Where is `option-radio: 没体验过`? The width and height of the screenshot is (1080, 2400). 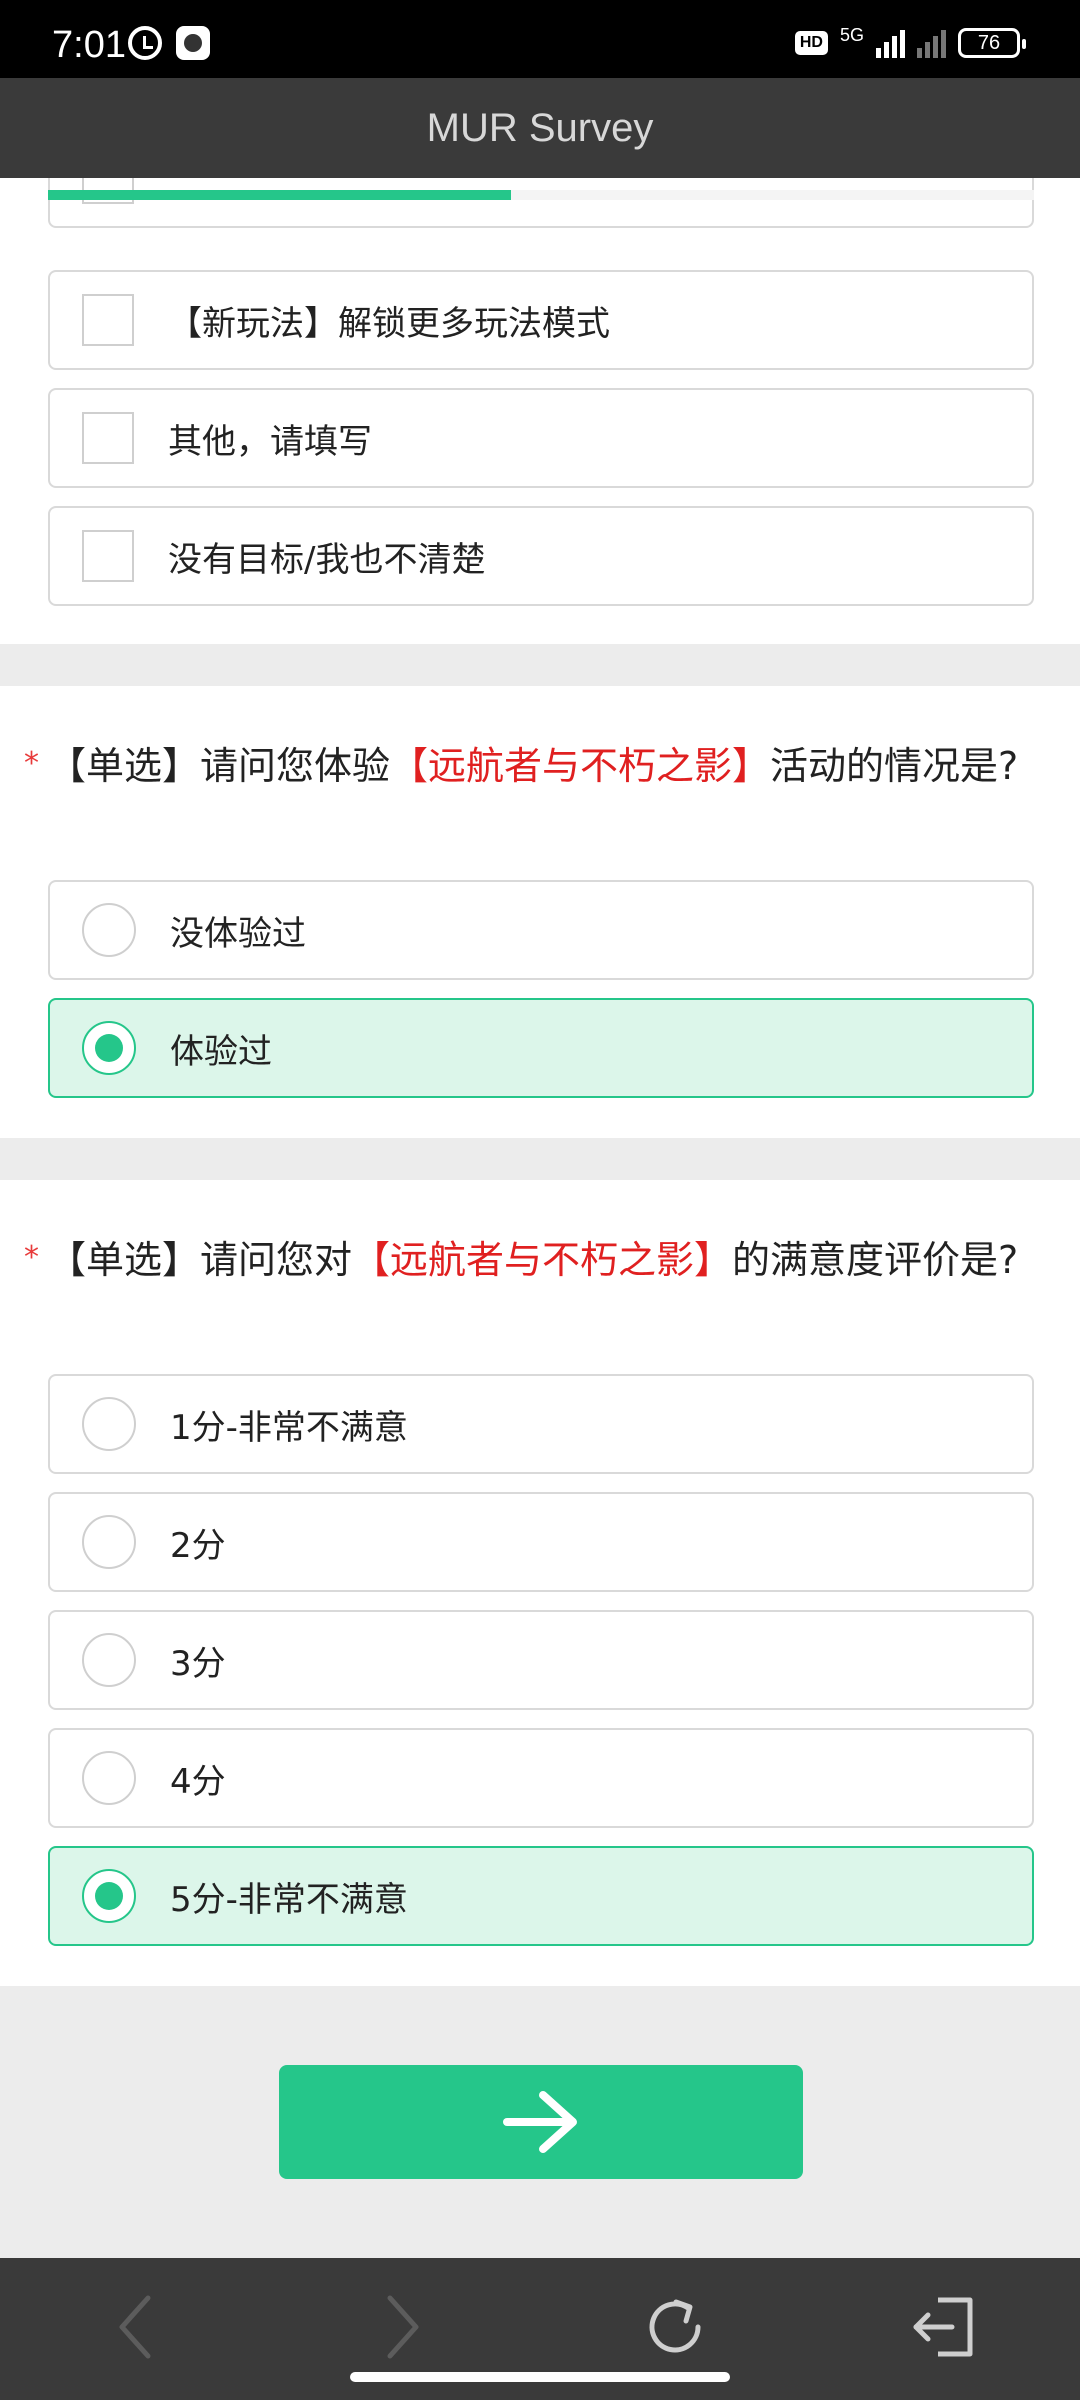 option-radio: 没体验过 is located at coordinates (541, 930).